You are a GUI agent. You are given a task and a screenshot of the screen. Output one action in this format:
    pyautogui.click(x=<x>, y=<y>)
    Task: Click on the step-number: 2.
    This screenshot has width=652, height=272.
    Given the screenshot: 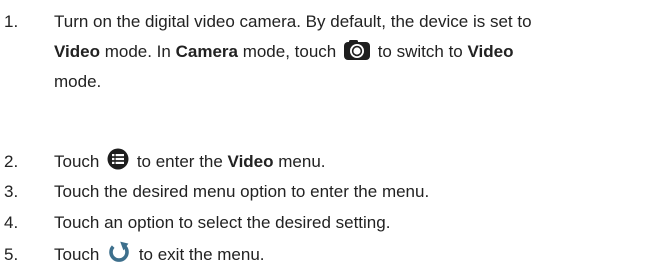 What is the action you would take?
    pyautogui.click(x=11, y=161)
    